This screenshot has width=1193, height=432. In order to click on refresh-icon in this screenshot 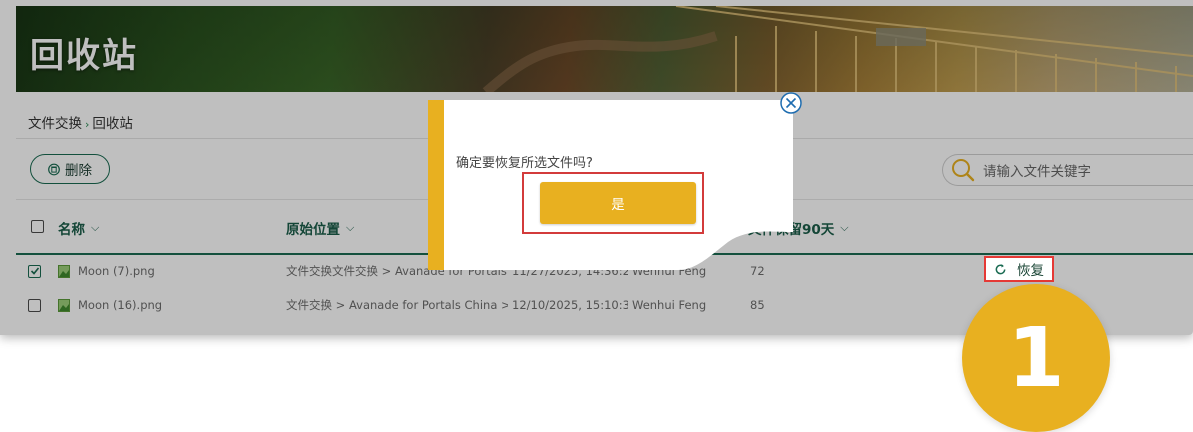, I will do `click(1000, 268)`.